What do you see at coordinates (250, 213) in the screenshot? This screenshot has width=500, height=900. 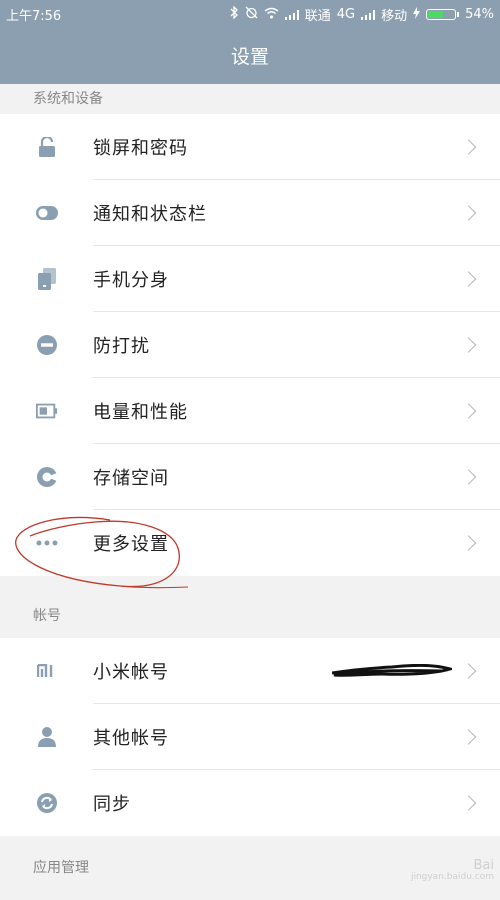 I see `settings-row-notifications: 通知和状态栏` at bounding box center [250, 213].